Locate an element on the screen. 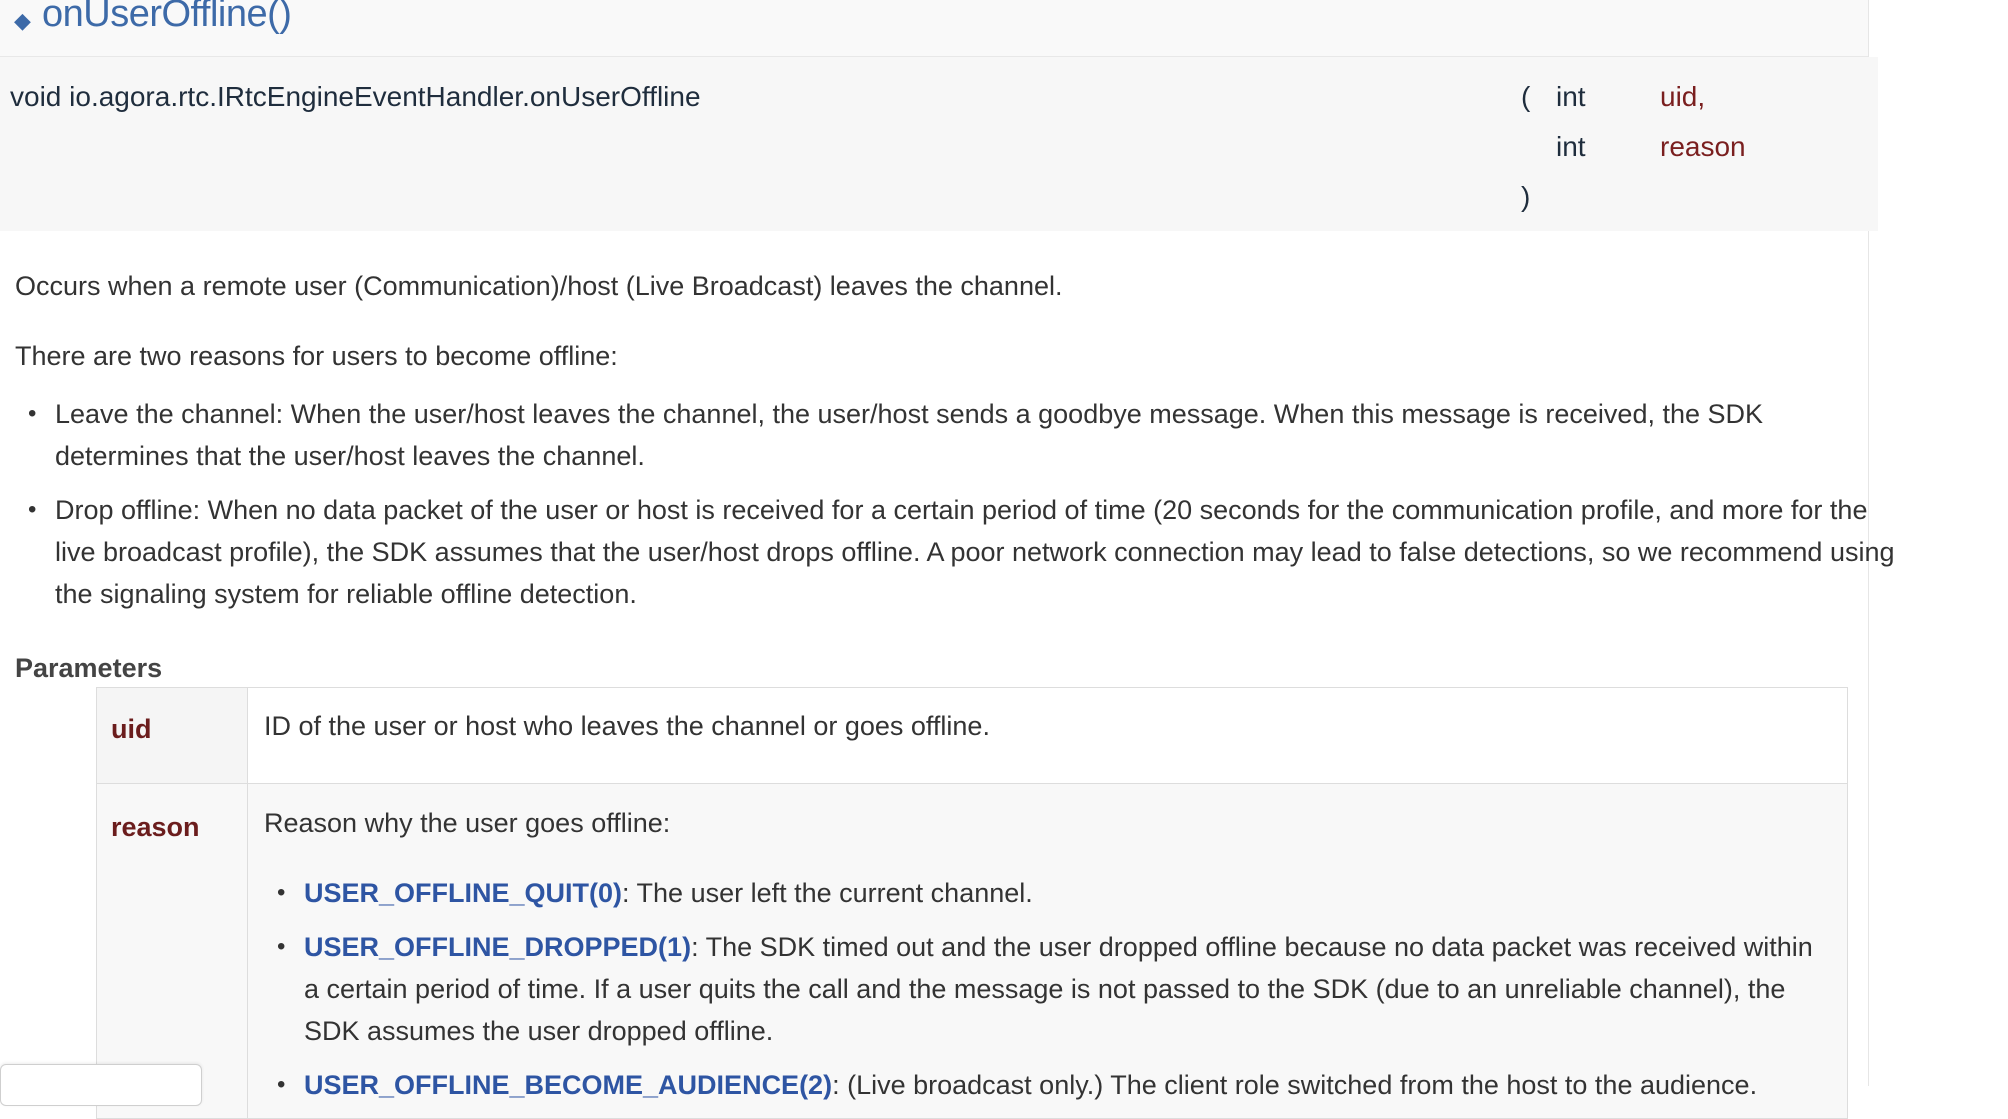 The height and width of the screenshot is (1119, 2008). parameters-heading: Parameters is located at coordinates (89, 668).